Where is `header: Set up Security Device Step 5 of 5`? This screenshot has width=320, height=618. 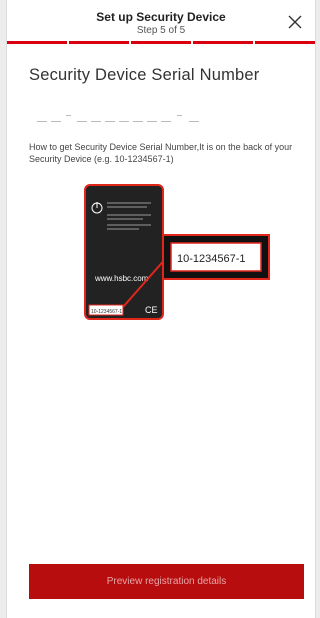 header: Set up Security Device Step 5 of 5 is located at coordinates (161, 21).